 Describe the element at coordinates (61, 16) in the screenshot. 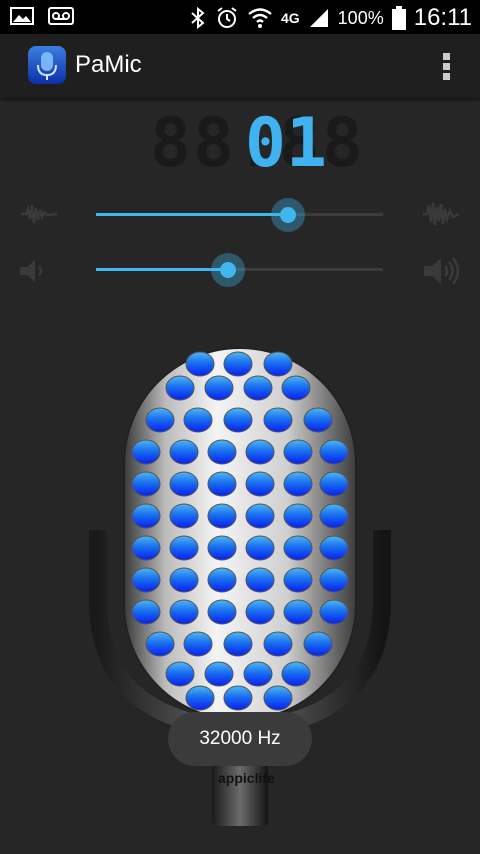

I see `voicemail-icon` at that location.